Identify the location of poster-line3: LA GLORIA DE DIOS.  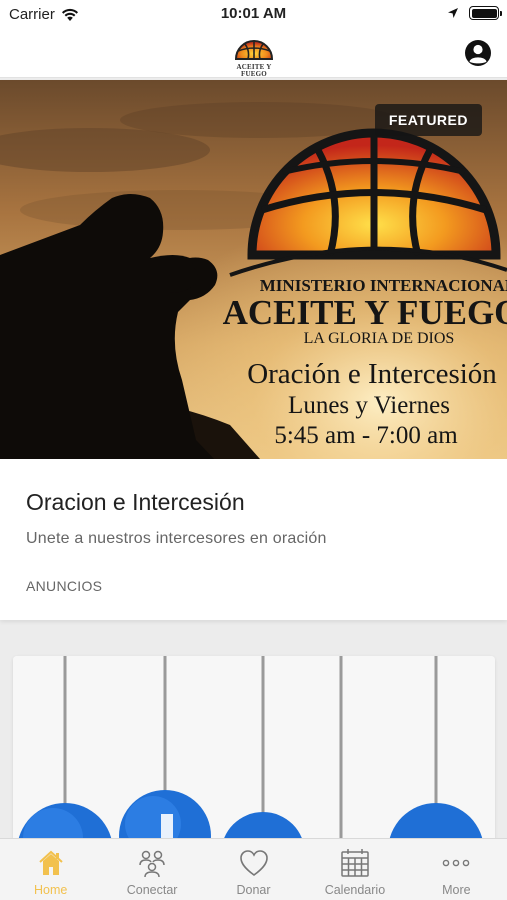
(379, 338).